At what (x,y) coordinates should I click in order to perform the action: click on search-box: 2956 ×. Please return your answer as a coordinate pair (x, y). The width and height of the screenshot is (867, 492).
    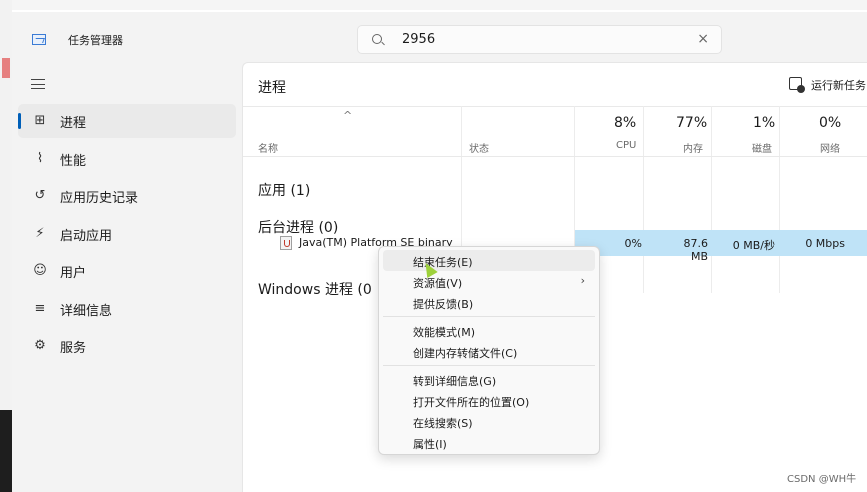
    Looking at the image, I should click on (539, 39).